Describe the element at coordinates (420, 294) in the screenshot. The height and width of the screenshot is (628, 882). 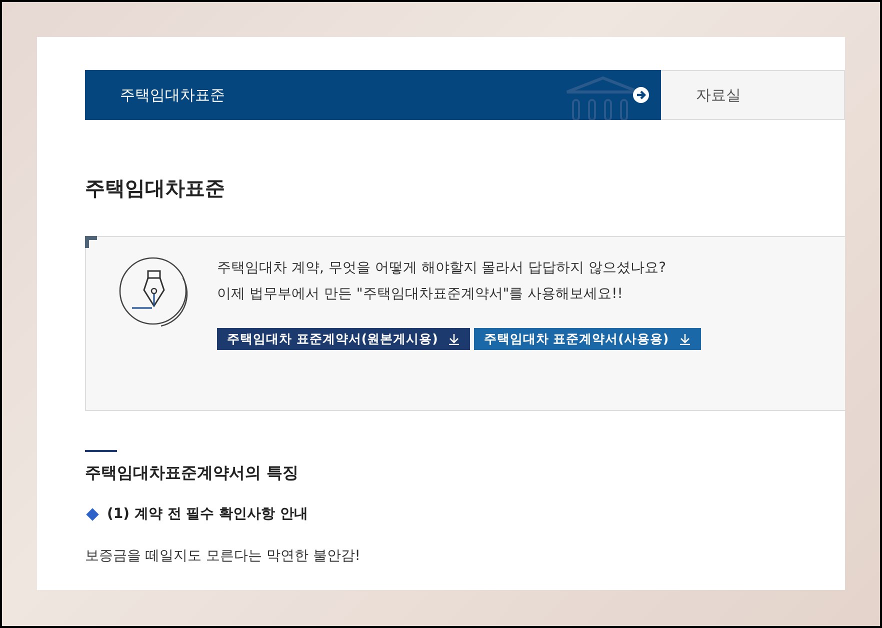
I see `info-text: 이제 법무부에서 만든 "주택임대차표준계약서"를 사용해보세요!!` at that location.